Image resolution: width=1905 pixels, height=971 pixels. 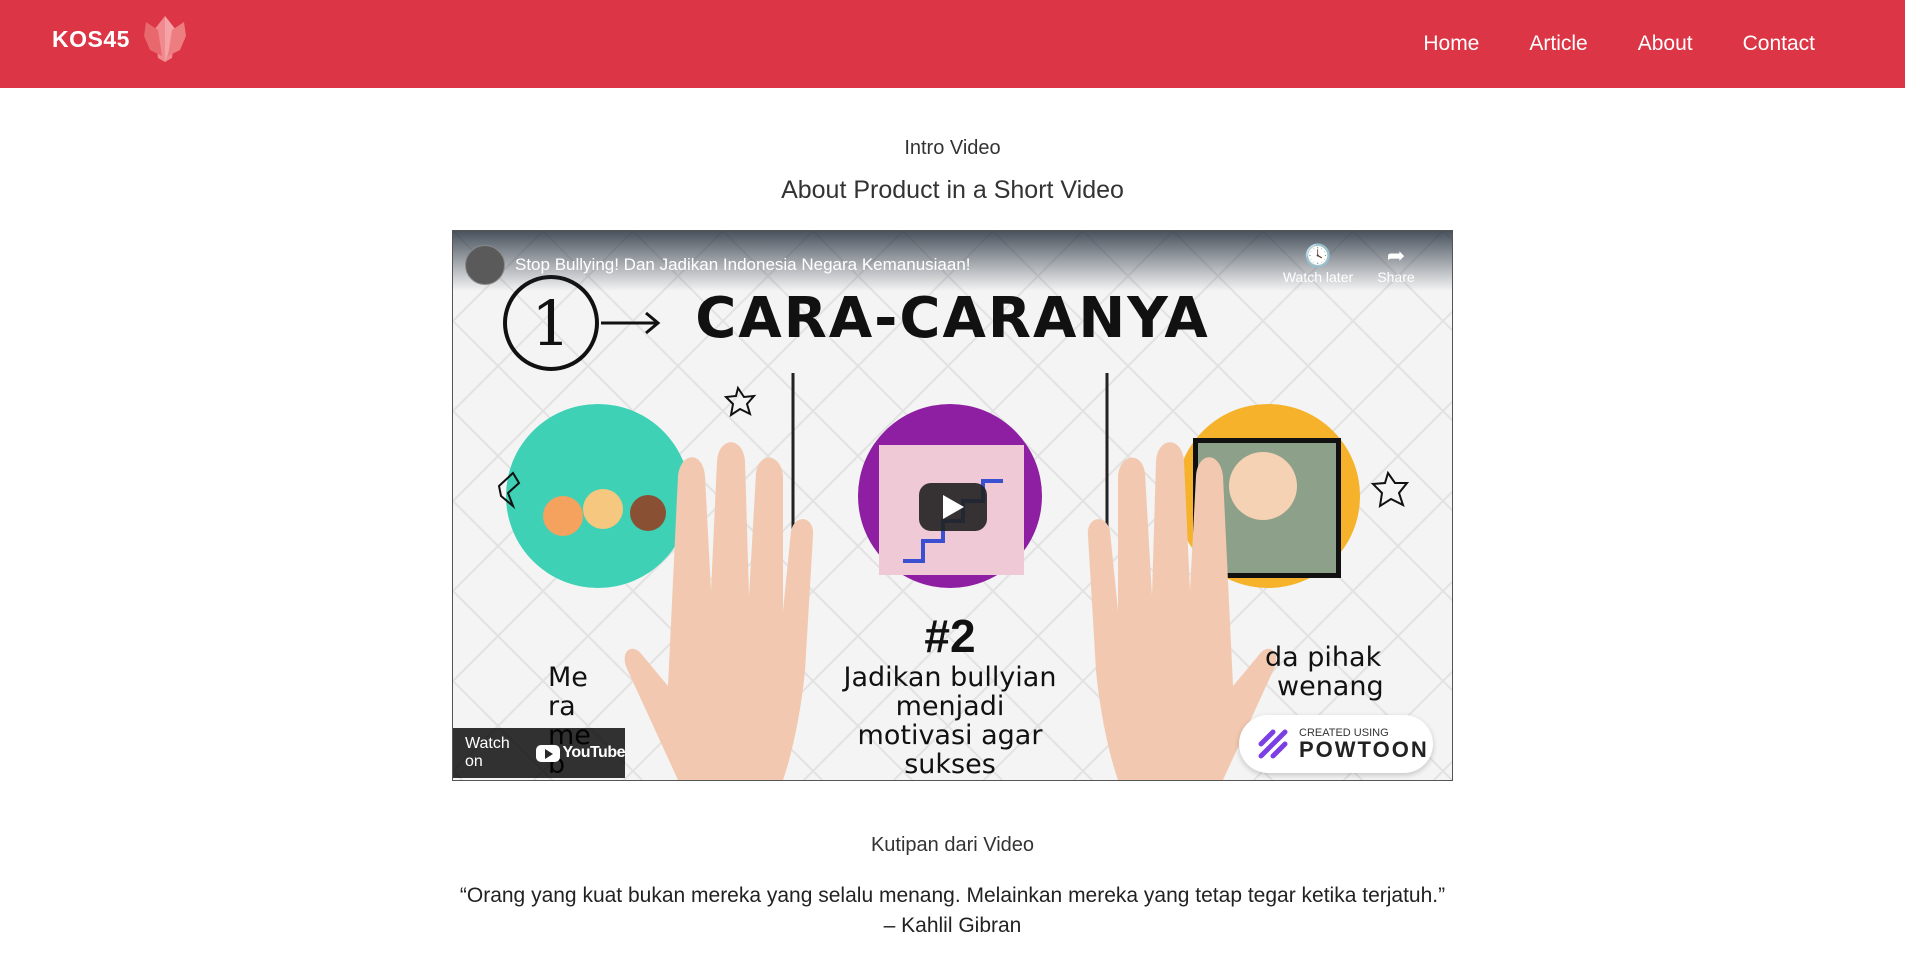 I want to click on play-button, so click(x=953, y=507).